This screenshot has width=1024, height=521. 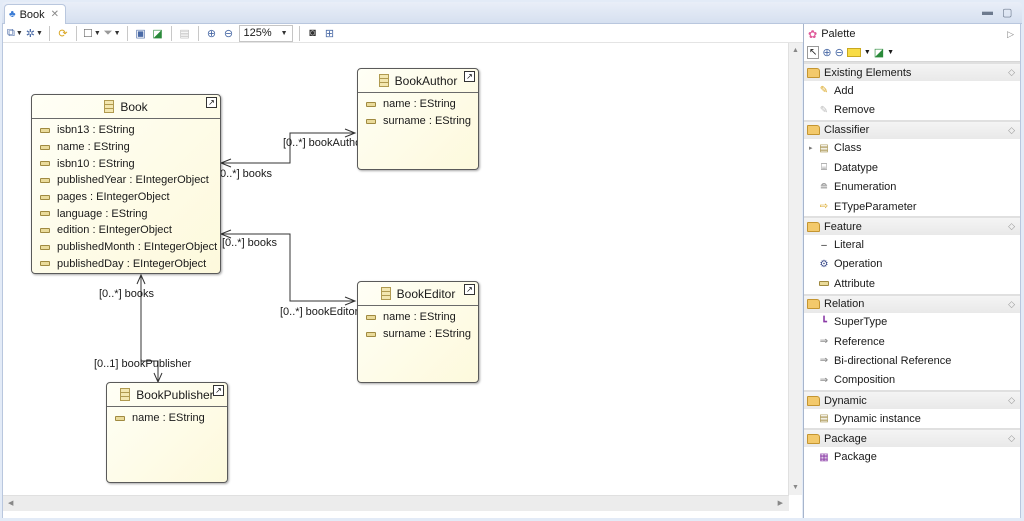 What do you see at coordinates (912, 226) in the screenshot?
I see `palette-group-header: Feature ◇` at bounding box center [912, 226].